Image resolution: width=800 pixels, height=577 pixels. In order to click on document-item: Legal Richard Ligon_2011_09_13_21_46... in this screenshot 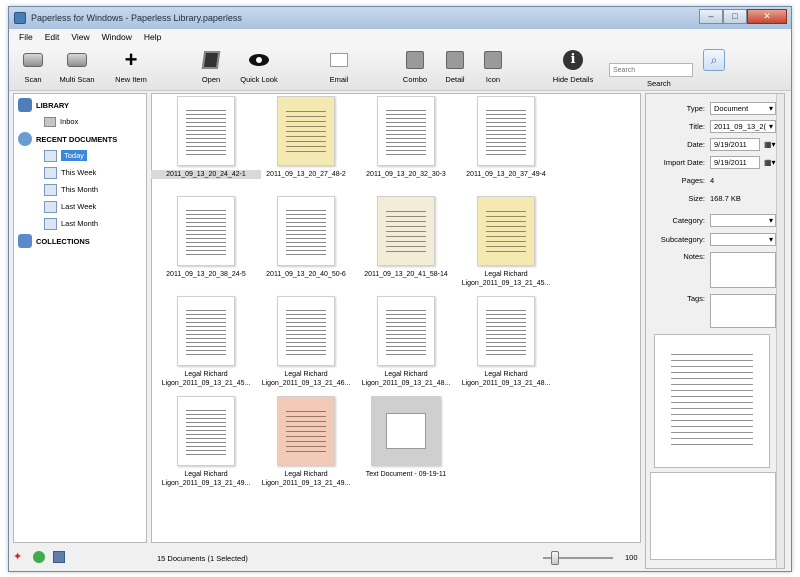, I will do `click(306, 342)`.